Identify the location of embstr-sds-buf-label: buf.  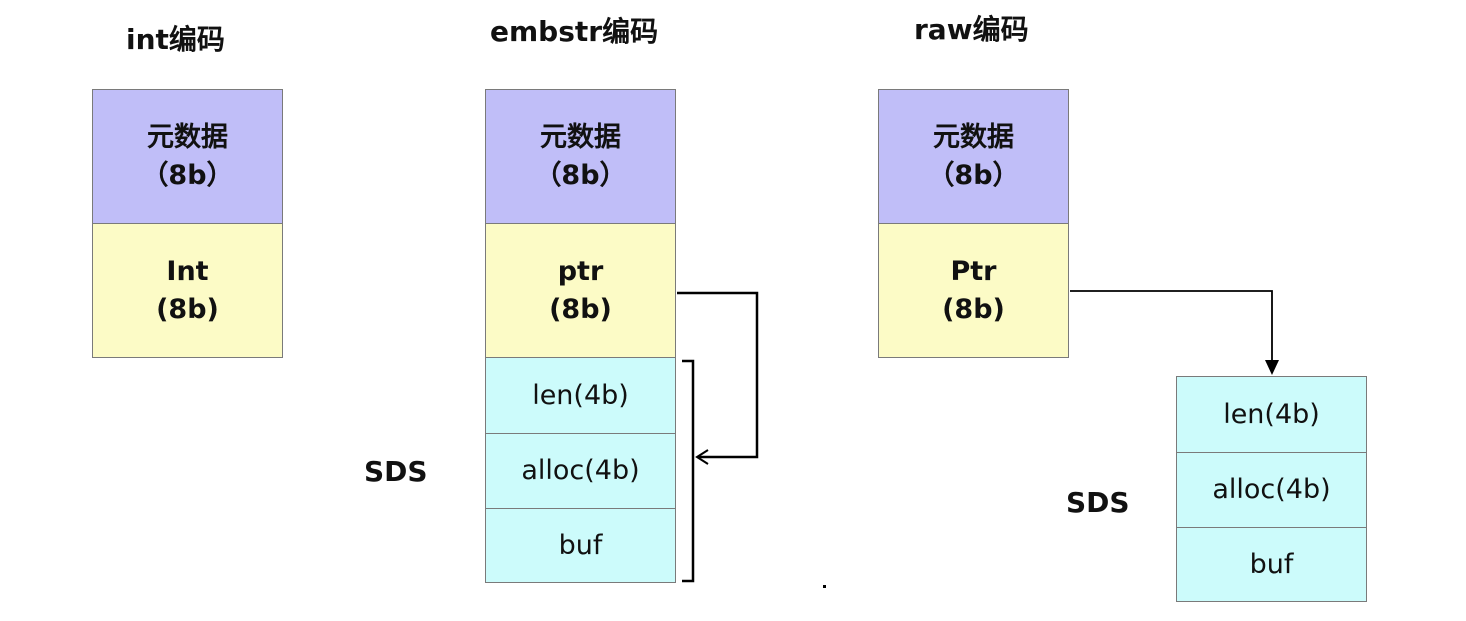
(580, 545).